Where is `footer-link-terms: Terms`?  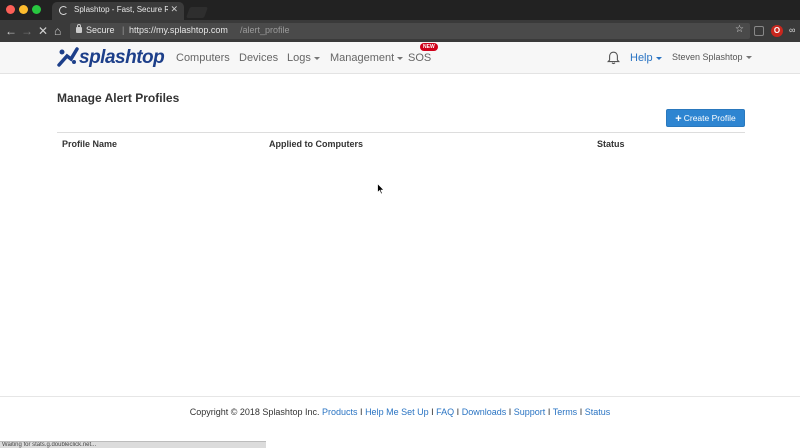 footer-link-terms: Terms is located at coordinates (565, 412).